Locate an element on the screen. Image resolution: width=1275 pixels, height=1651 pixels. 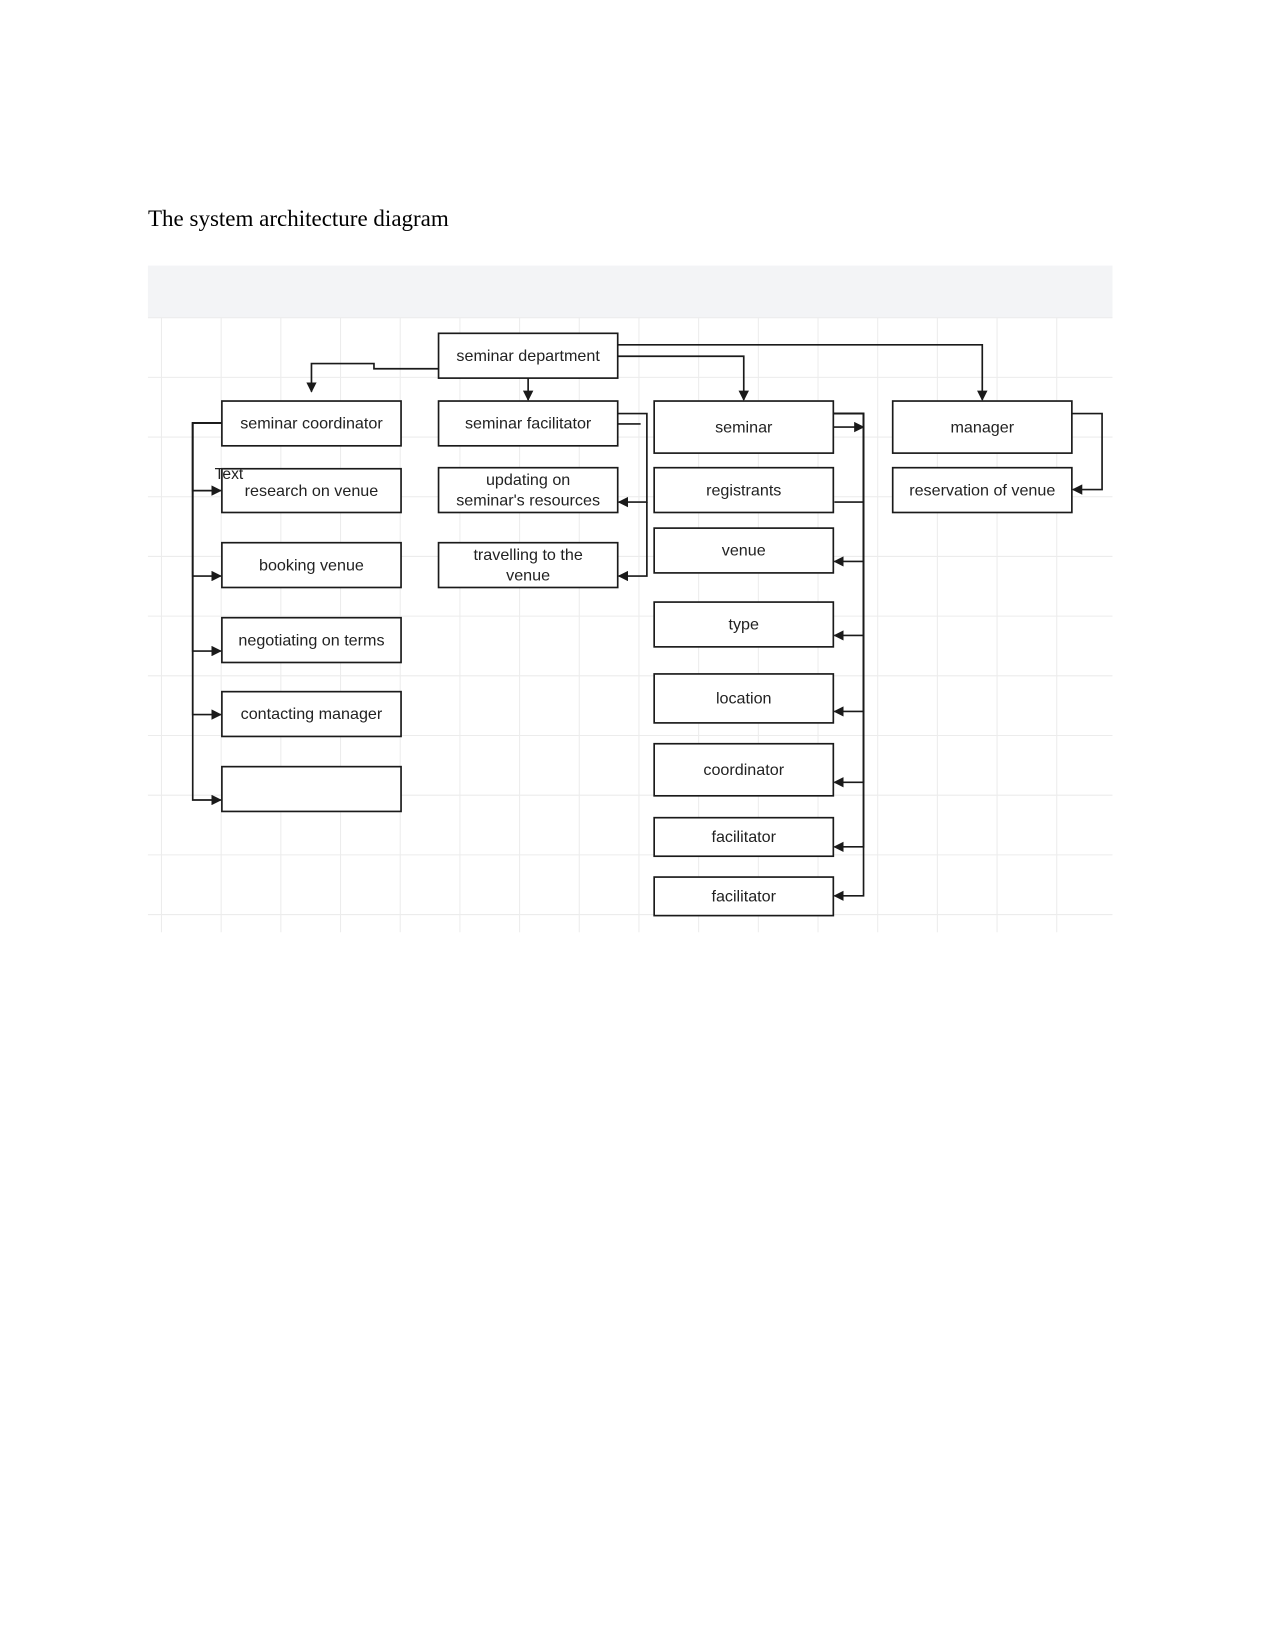
edge-seminar-to-coordinator is located at coordinates (849, 600).